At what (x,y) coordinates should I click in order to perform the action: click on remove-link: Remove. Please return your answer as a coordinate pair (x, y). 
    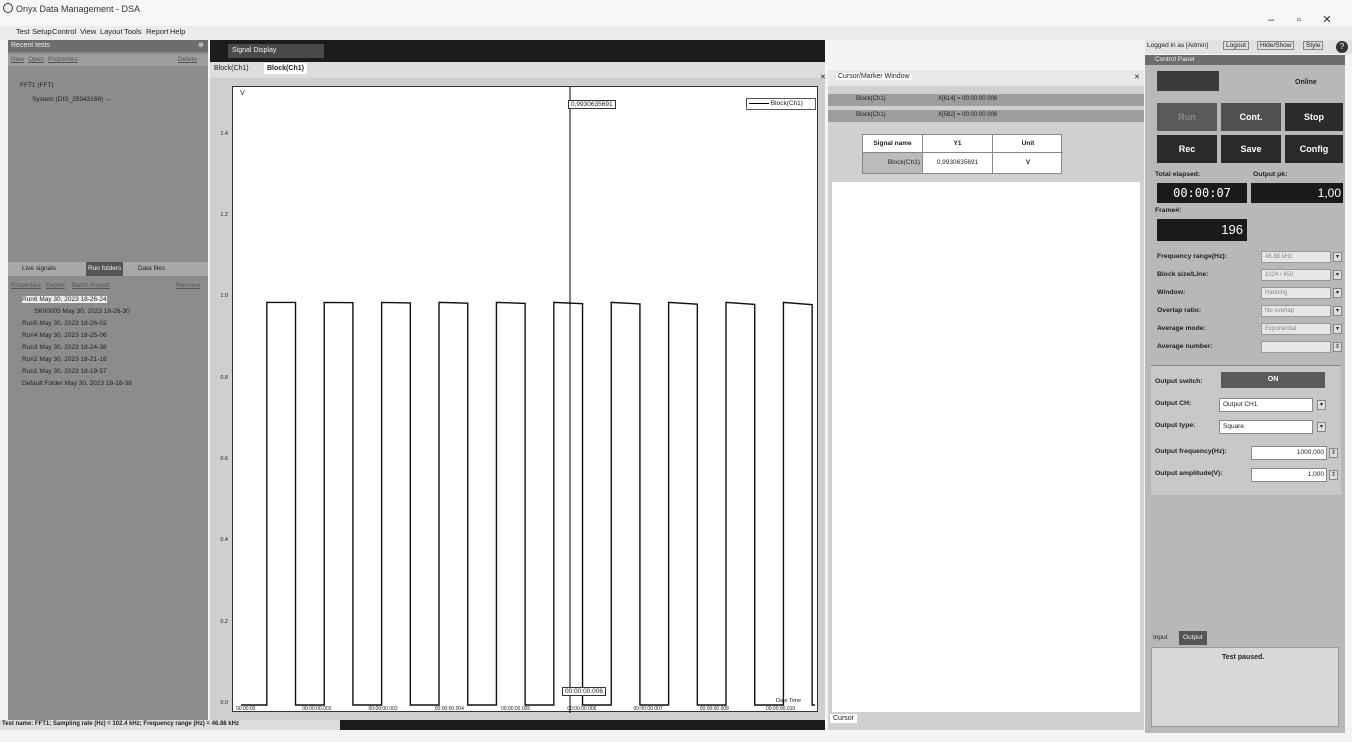
    Looking at the image, I should click on (188, 285).